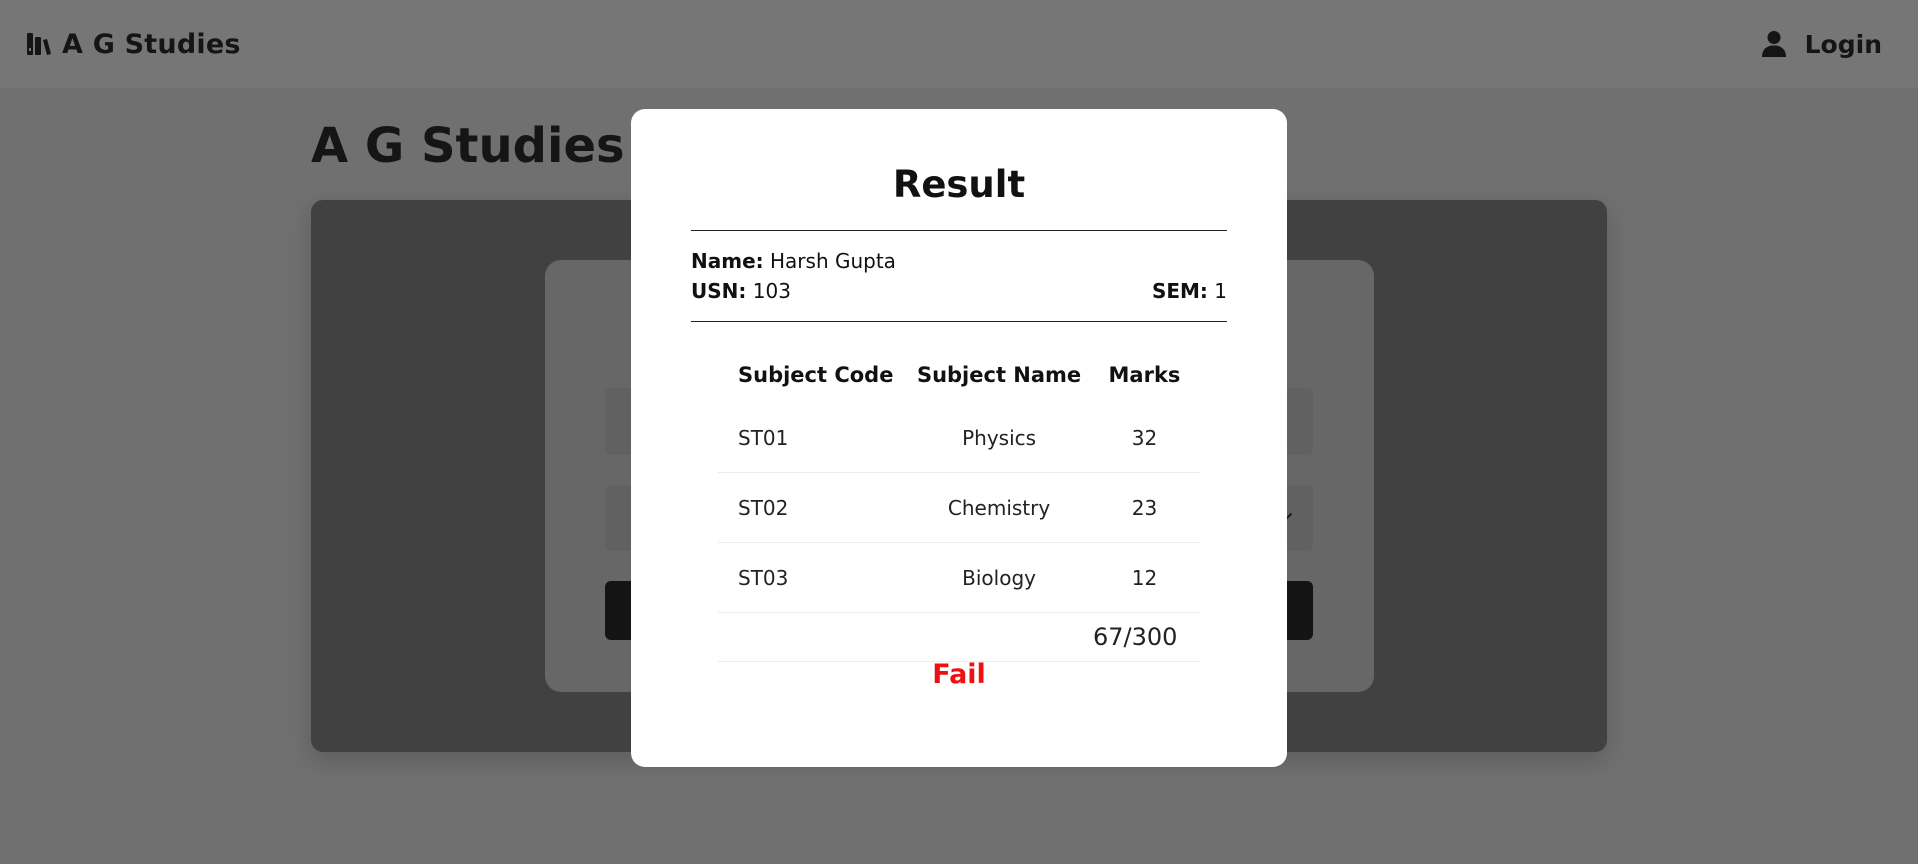  I want to click on books-icon, so click(39, 44).